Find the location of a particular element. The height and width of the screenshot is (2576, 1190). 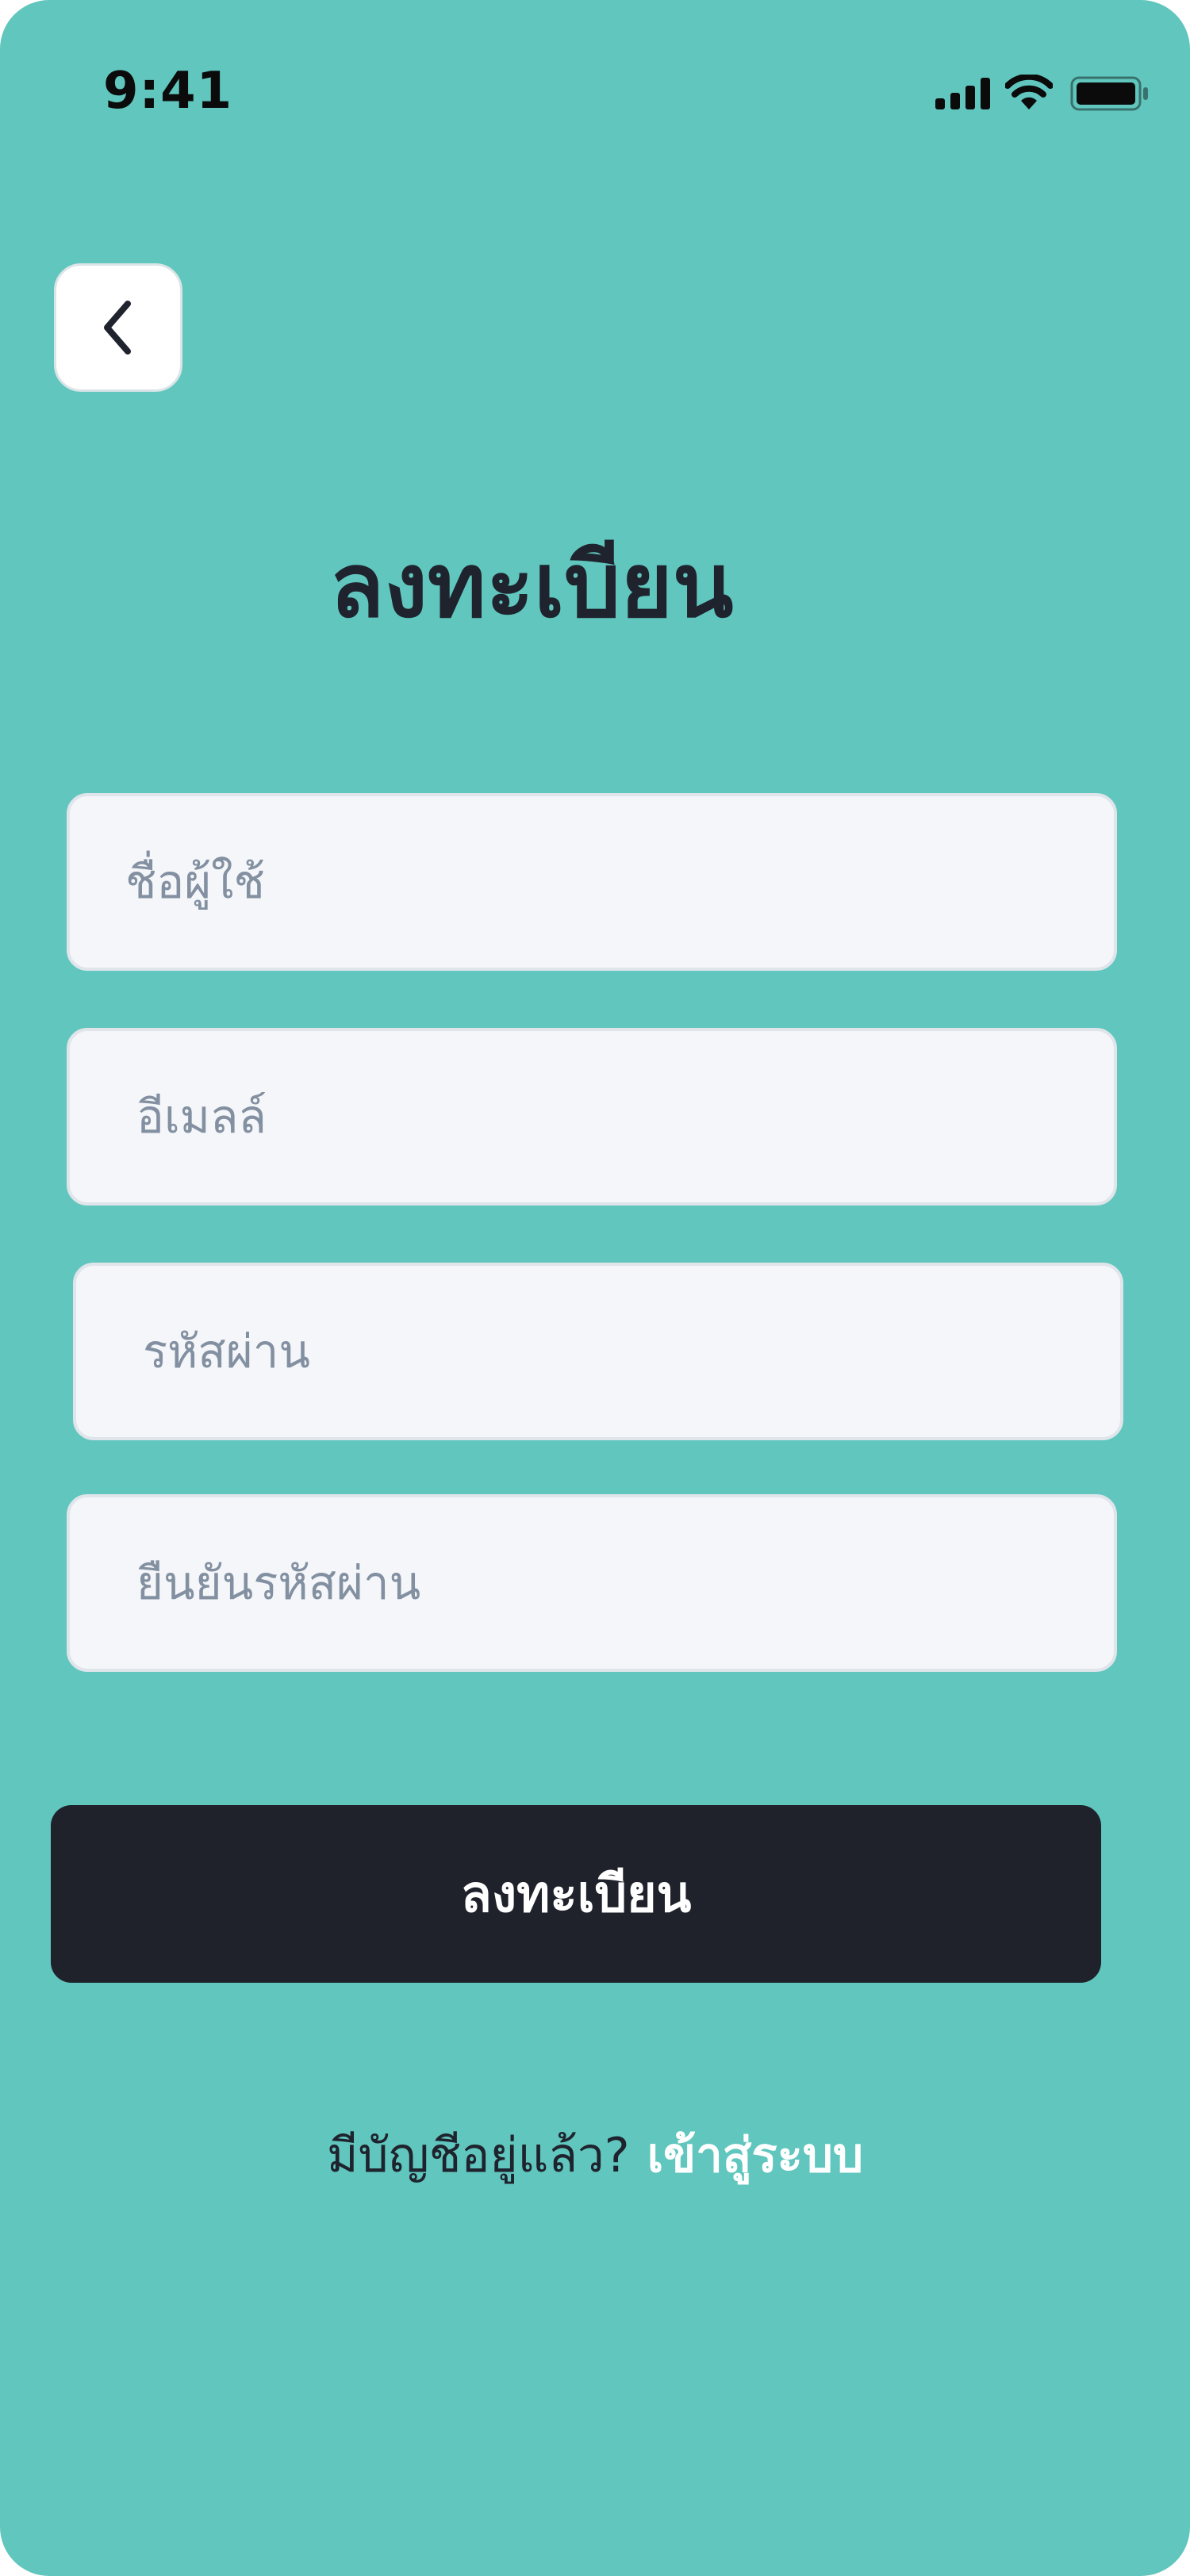

status-icons is located at coordinates (1041, 93).